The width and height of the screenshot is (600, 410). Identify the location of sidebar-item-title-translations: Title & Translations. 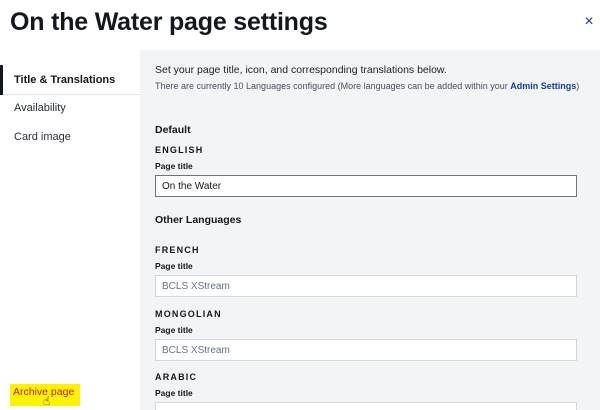
(70, 80).